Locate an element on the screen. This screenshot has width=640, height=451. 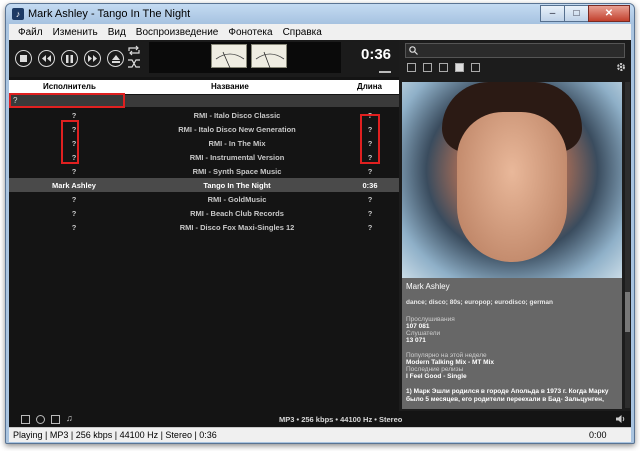
eject-button is located at coordinates (115, 58).